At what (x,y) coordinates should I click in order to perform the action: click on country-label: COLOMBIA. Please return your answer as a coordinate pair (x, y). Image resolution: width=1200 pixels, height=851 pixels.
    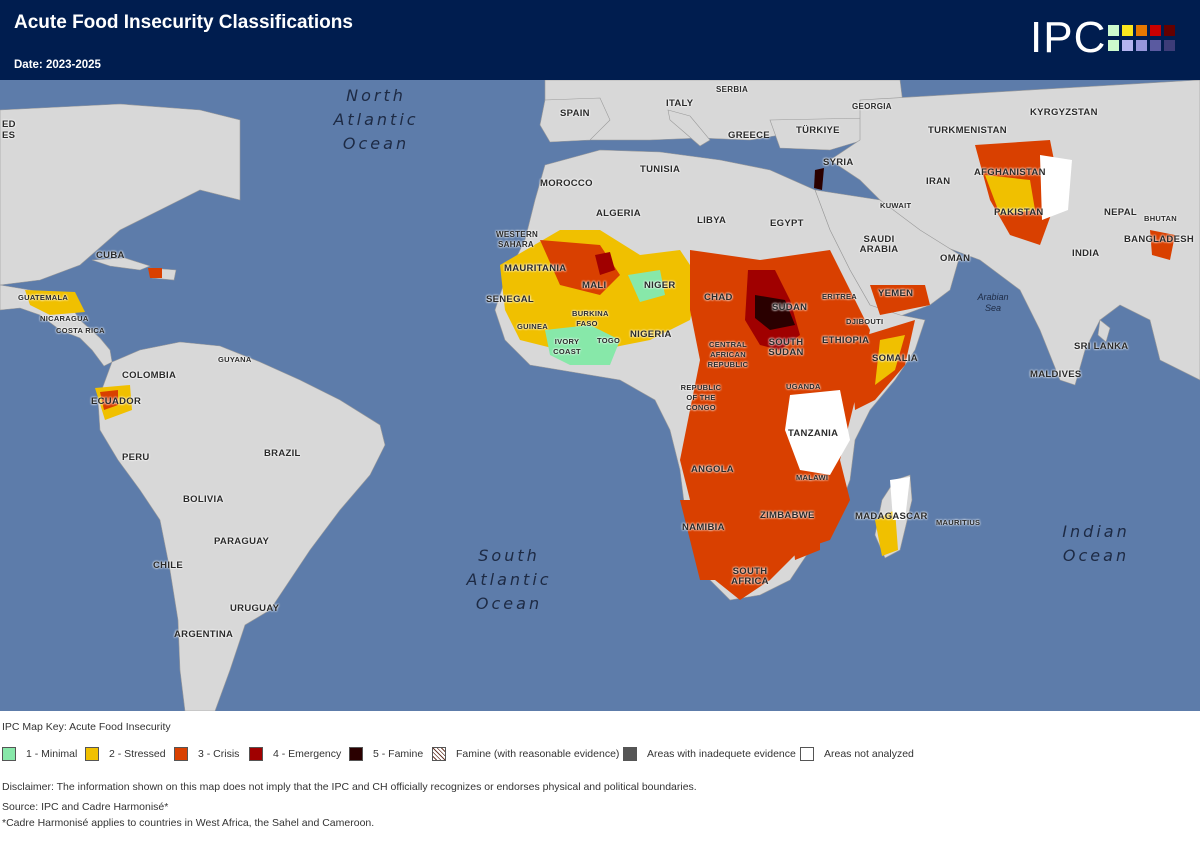
    Looking at the image, I should click on (149, 375).